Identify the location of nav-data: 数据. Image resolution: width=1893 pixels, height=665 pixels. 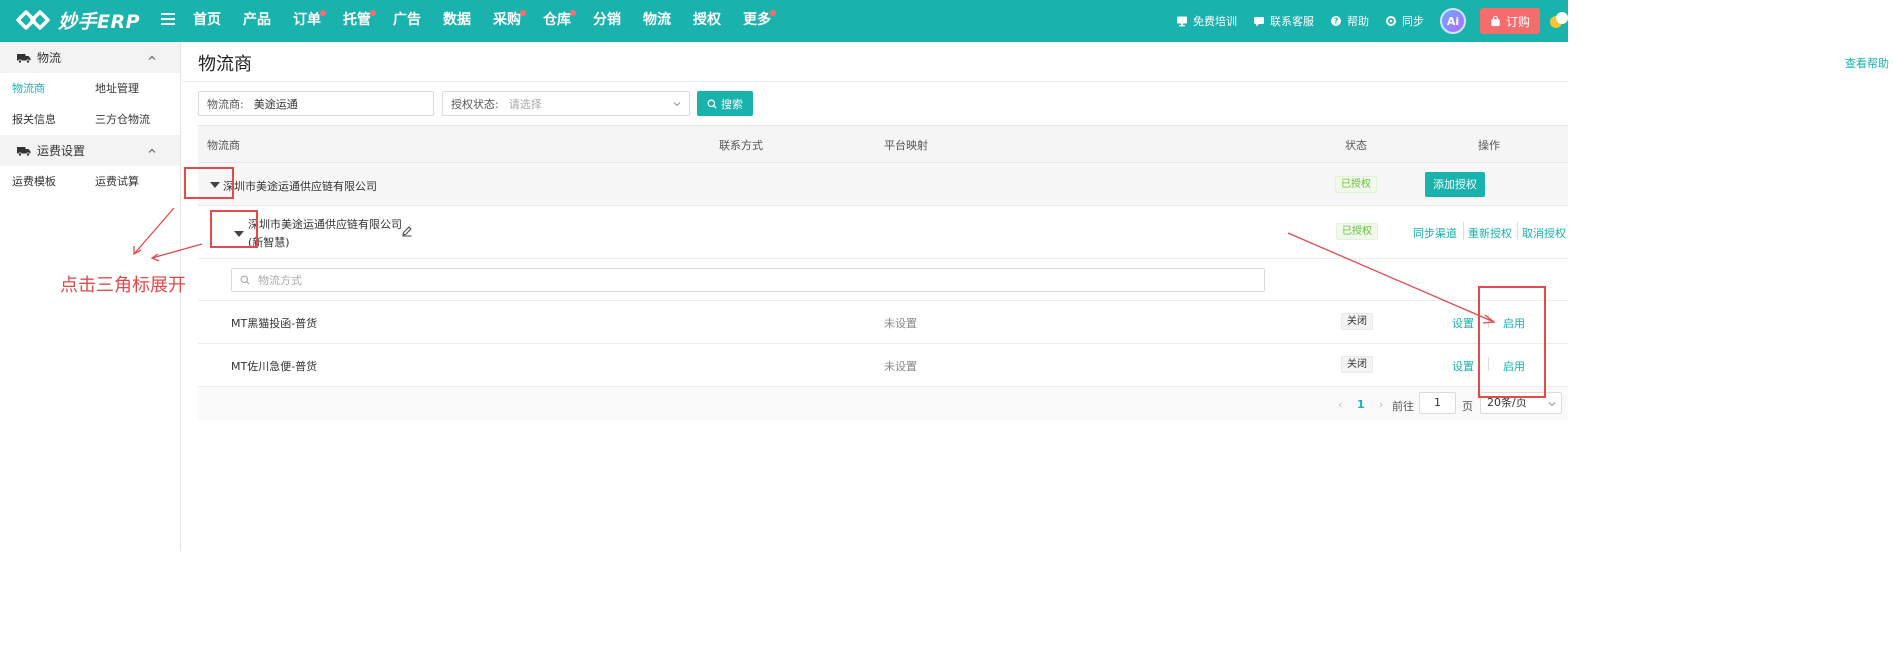
(457, 21).